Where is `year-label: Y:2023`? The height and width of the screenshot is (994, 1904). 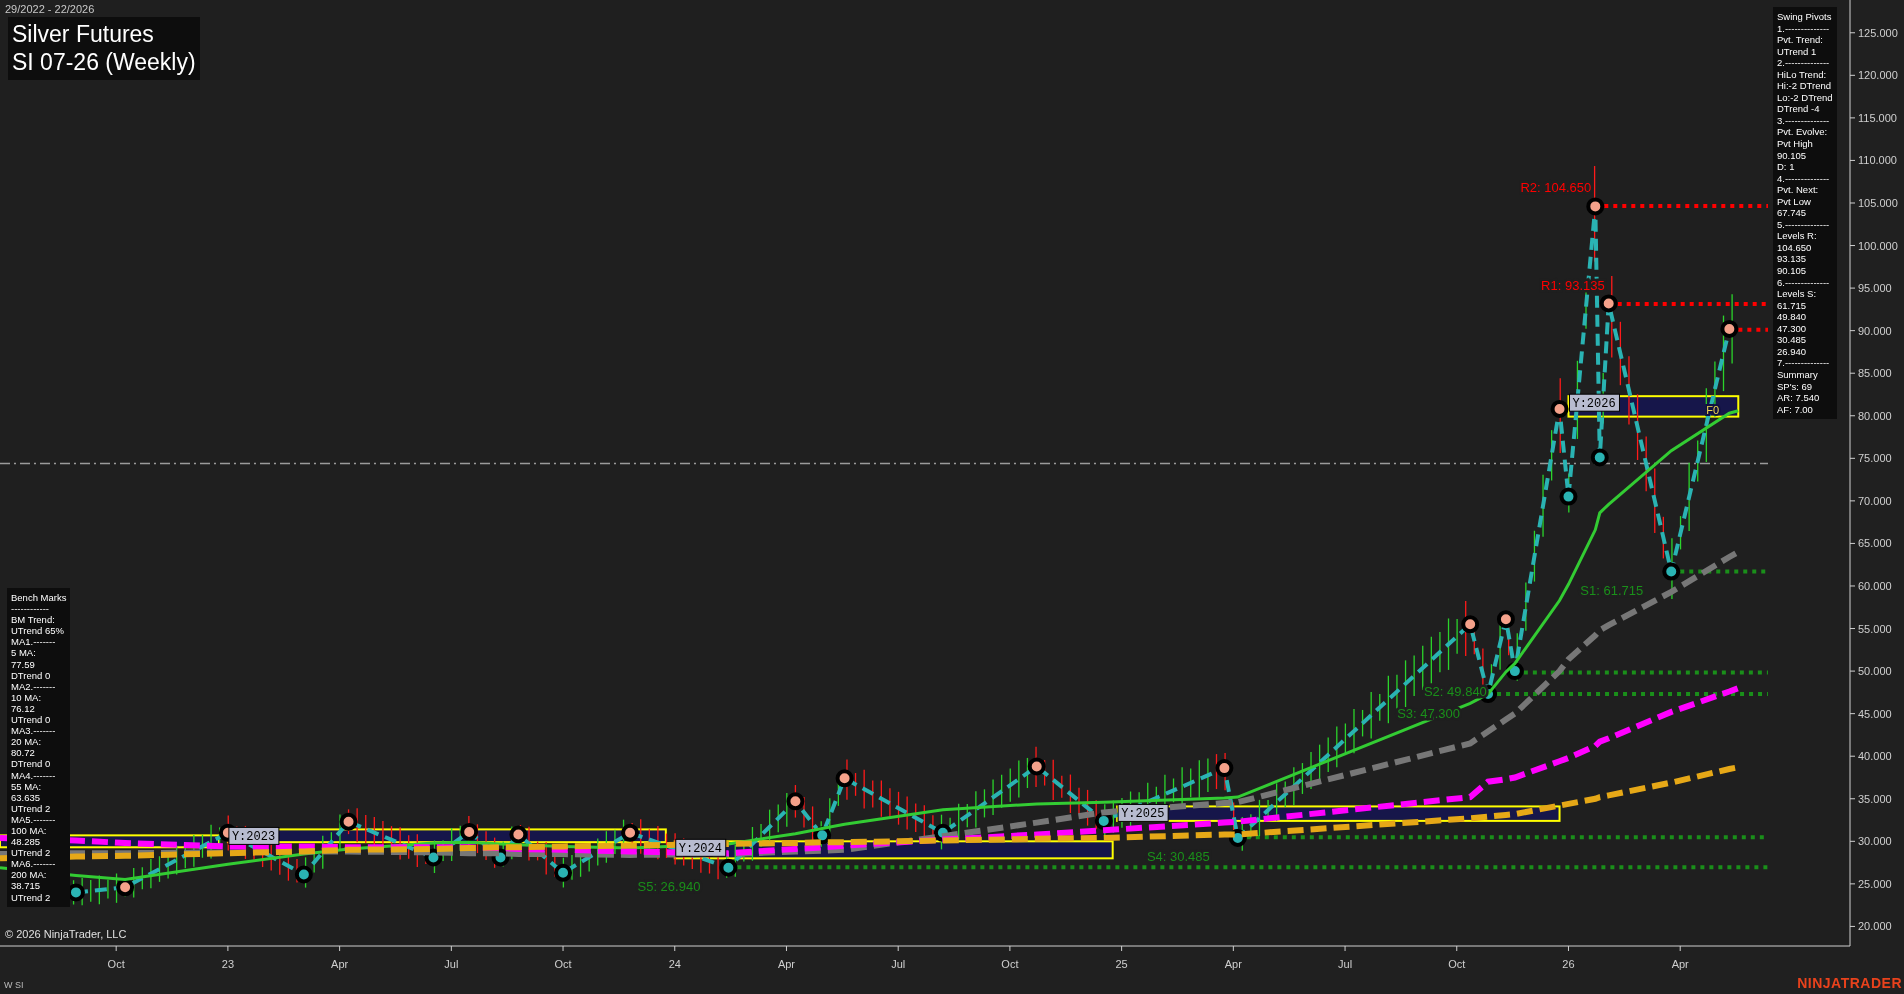
year-label: Y:2023 is located at coordinates (254, 835).